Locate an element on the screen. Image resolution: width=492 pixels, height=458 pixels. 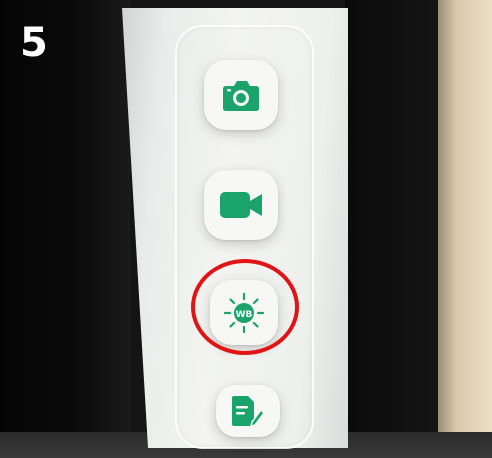
notes-button is located at coordinates (248, 411).